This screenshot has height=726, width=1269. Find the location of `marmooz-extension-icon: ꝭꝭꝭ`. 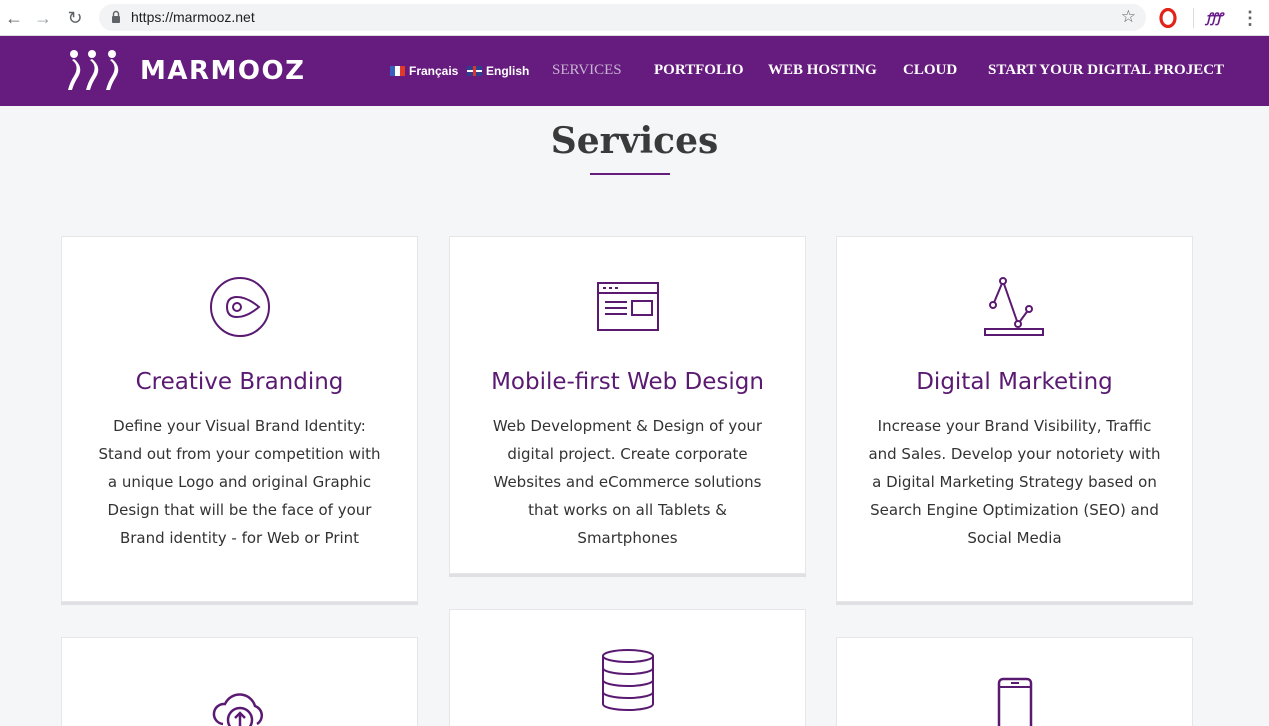

marmooz-extension-icon: ꝭꝭꝭ is located at coordinates (1214, 17).